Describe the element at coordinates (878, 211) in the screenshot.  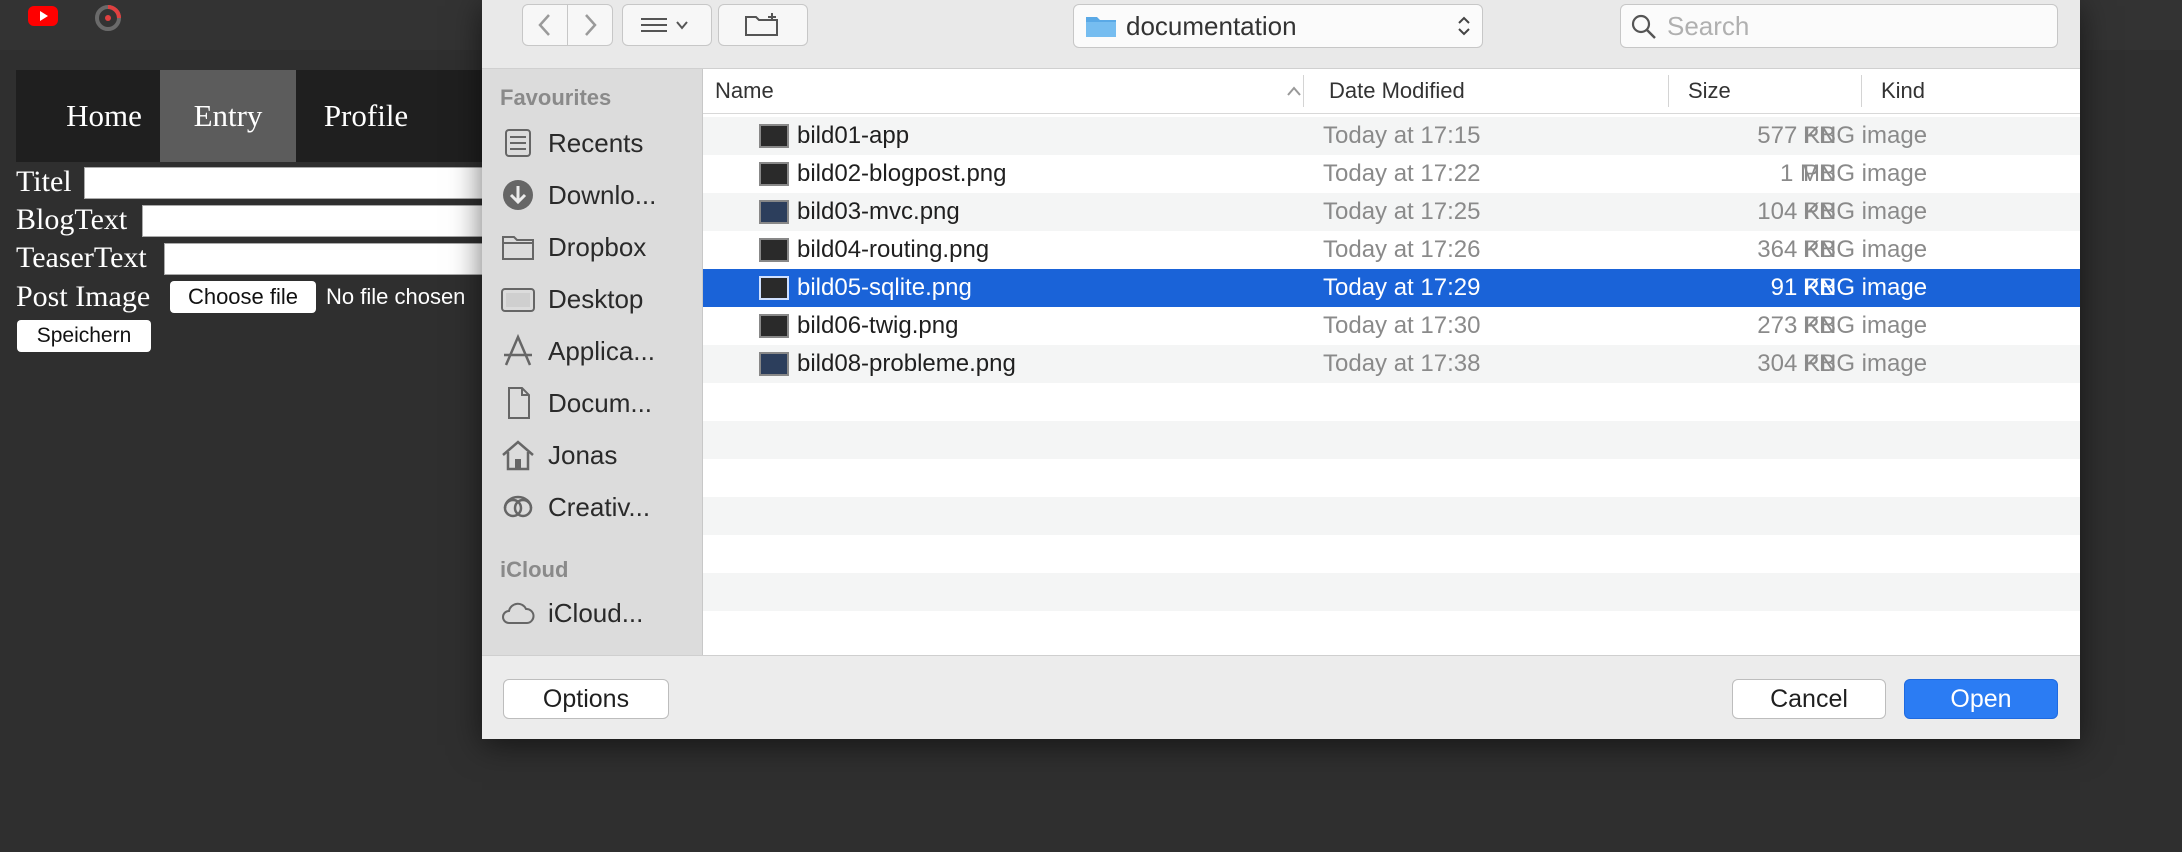
I see `file-name: bild03-mvc.png` at that location.